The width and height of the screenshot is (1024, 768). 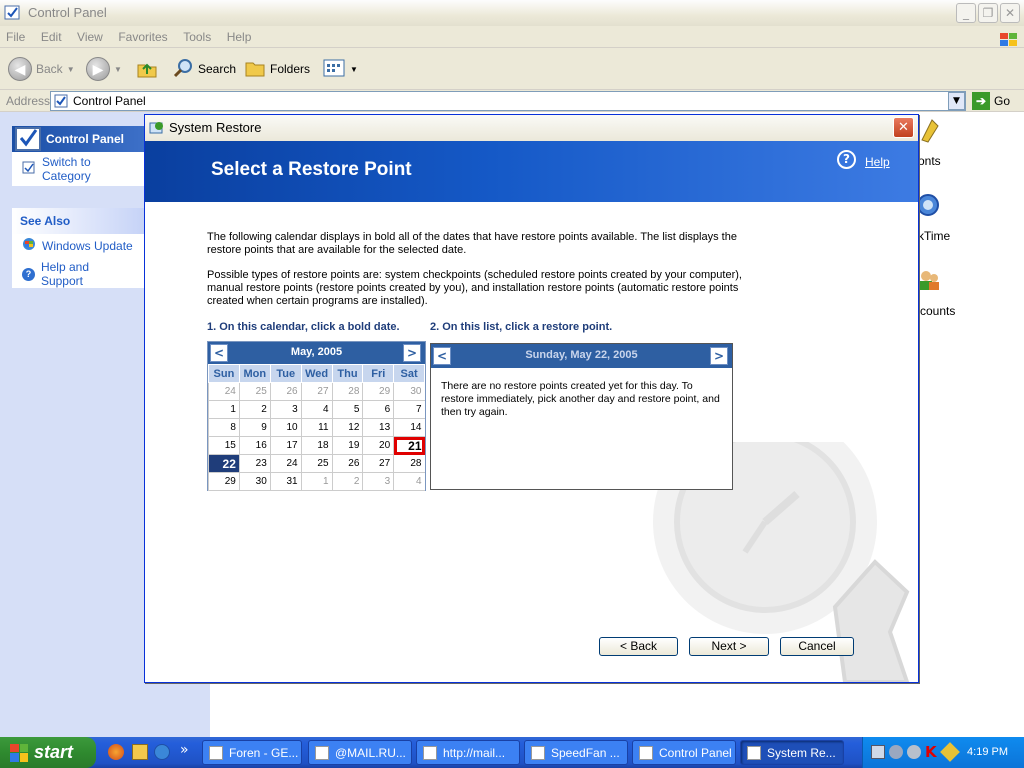 What do you see at coordinates (254, 409) in the screenshot?
I see `calendar-day: 2` at bounding box center [254, 409].